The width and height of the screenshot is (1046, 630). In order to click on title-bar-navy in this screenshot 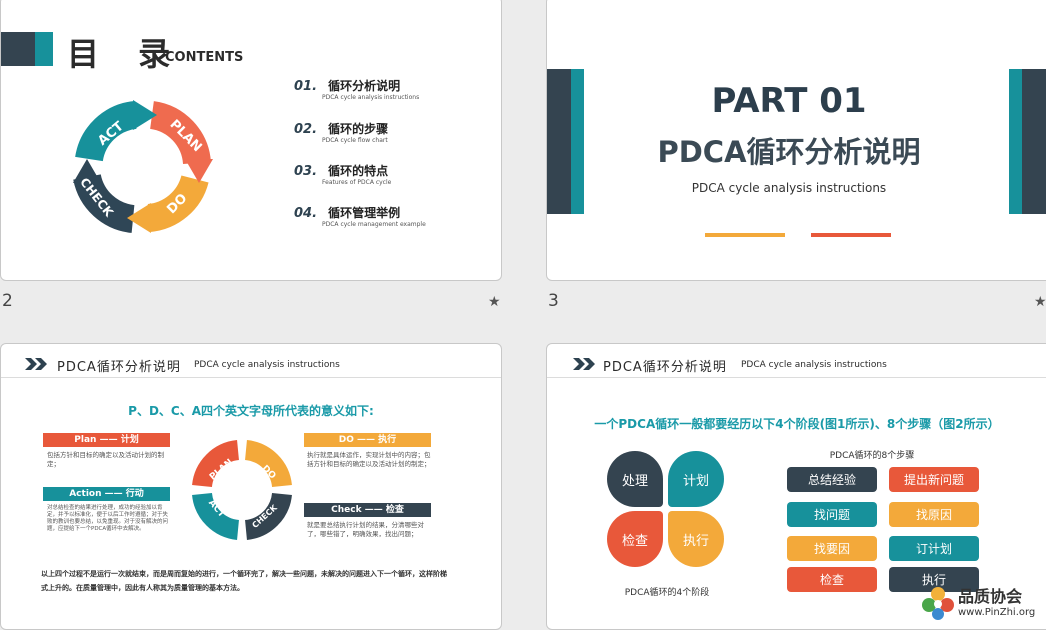, I will do `click(18, 49)`.